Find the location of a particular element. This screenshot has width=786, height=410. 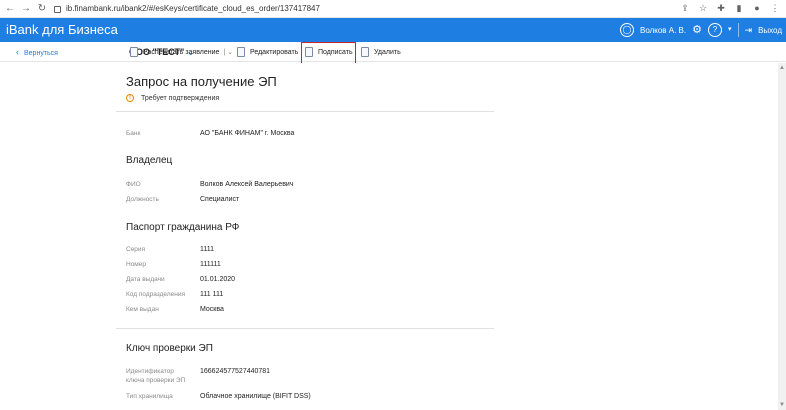

division-code-value: 111 111 is located at coordinates (212, 294).